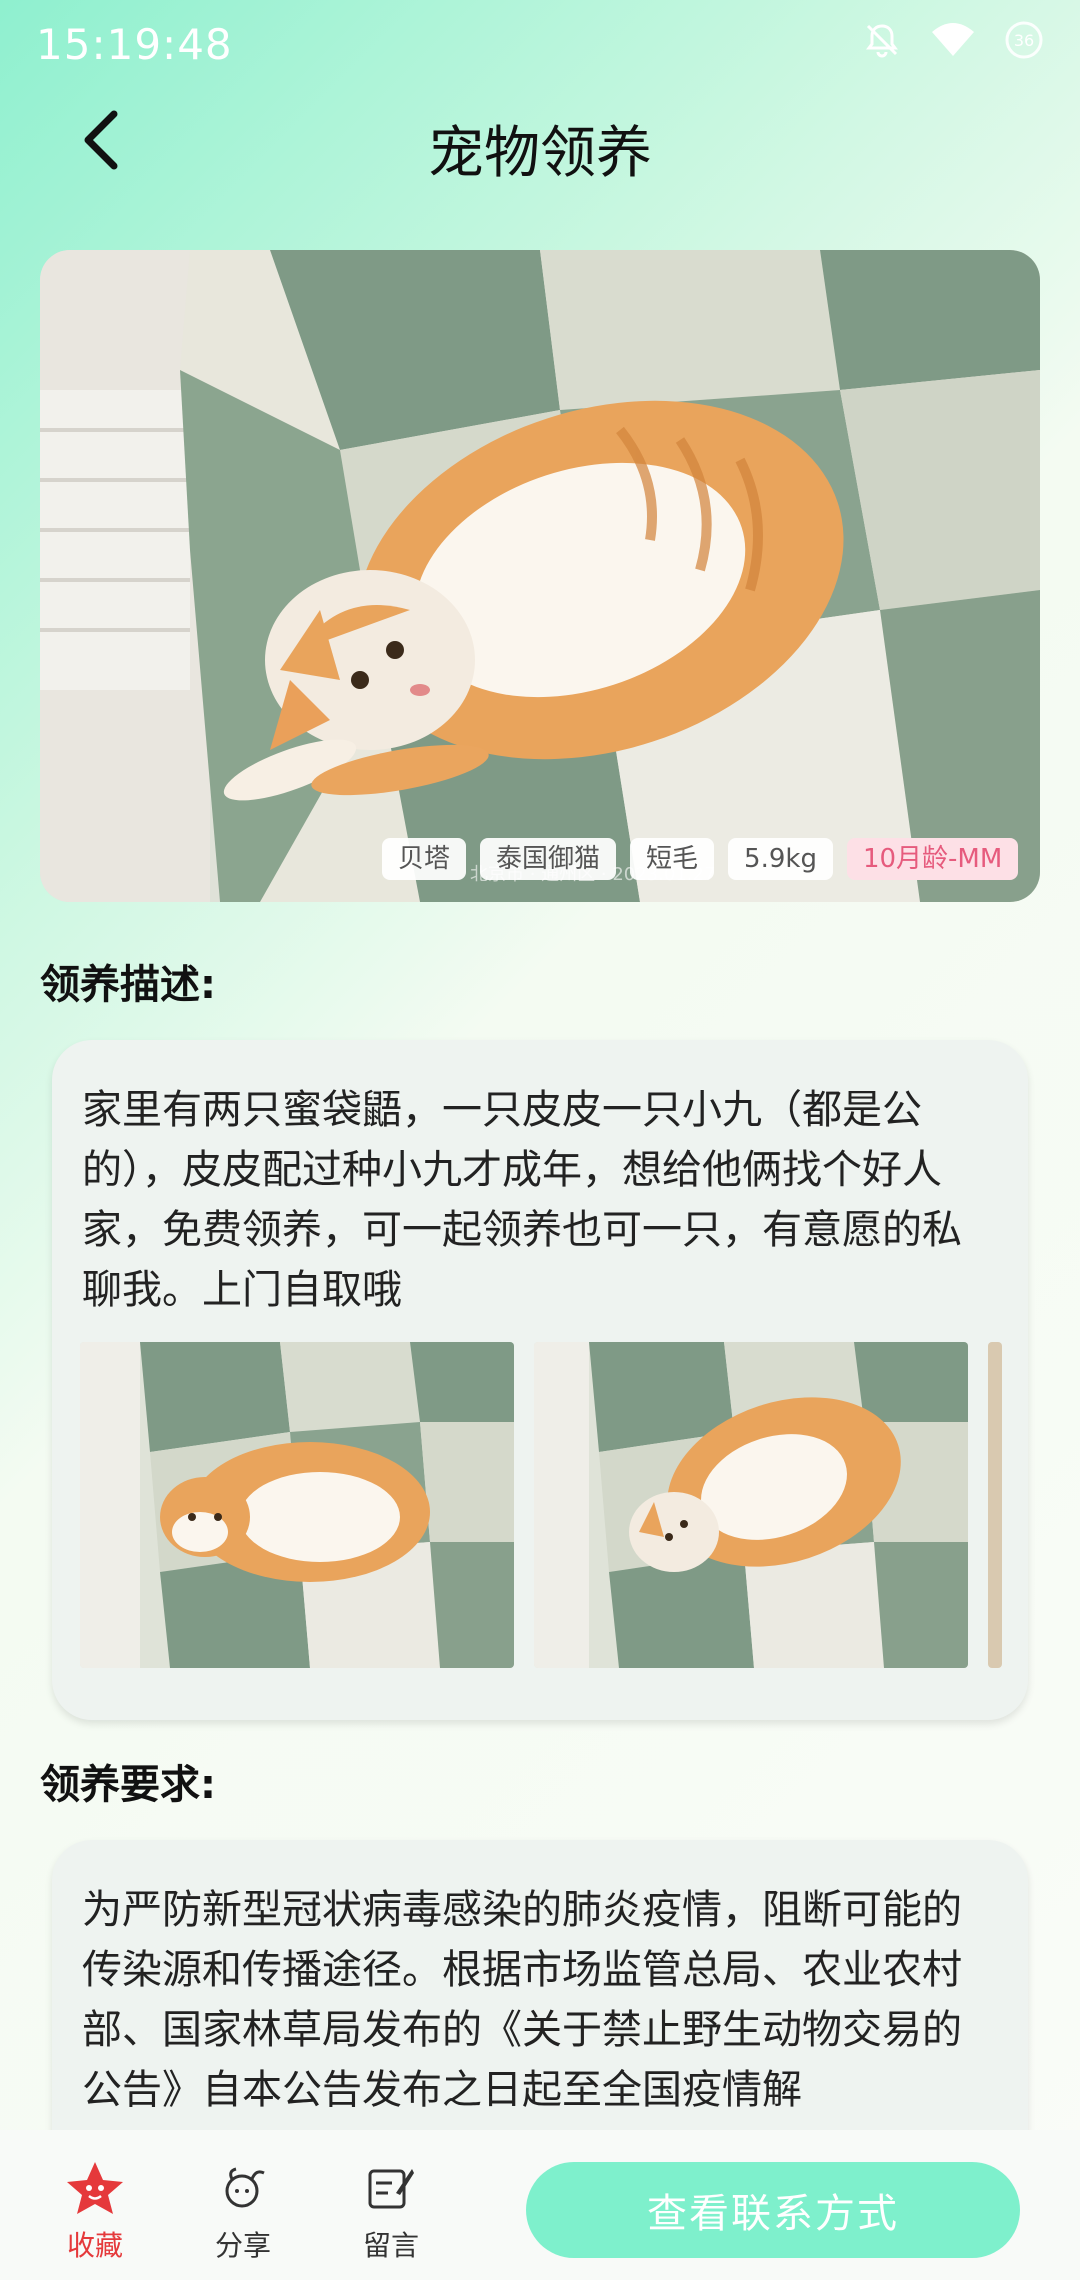  Describe the element at coordinates (773, 2210) in the screenshot. I see `view-contact-button: 查看联系方式` at that location.